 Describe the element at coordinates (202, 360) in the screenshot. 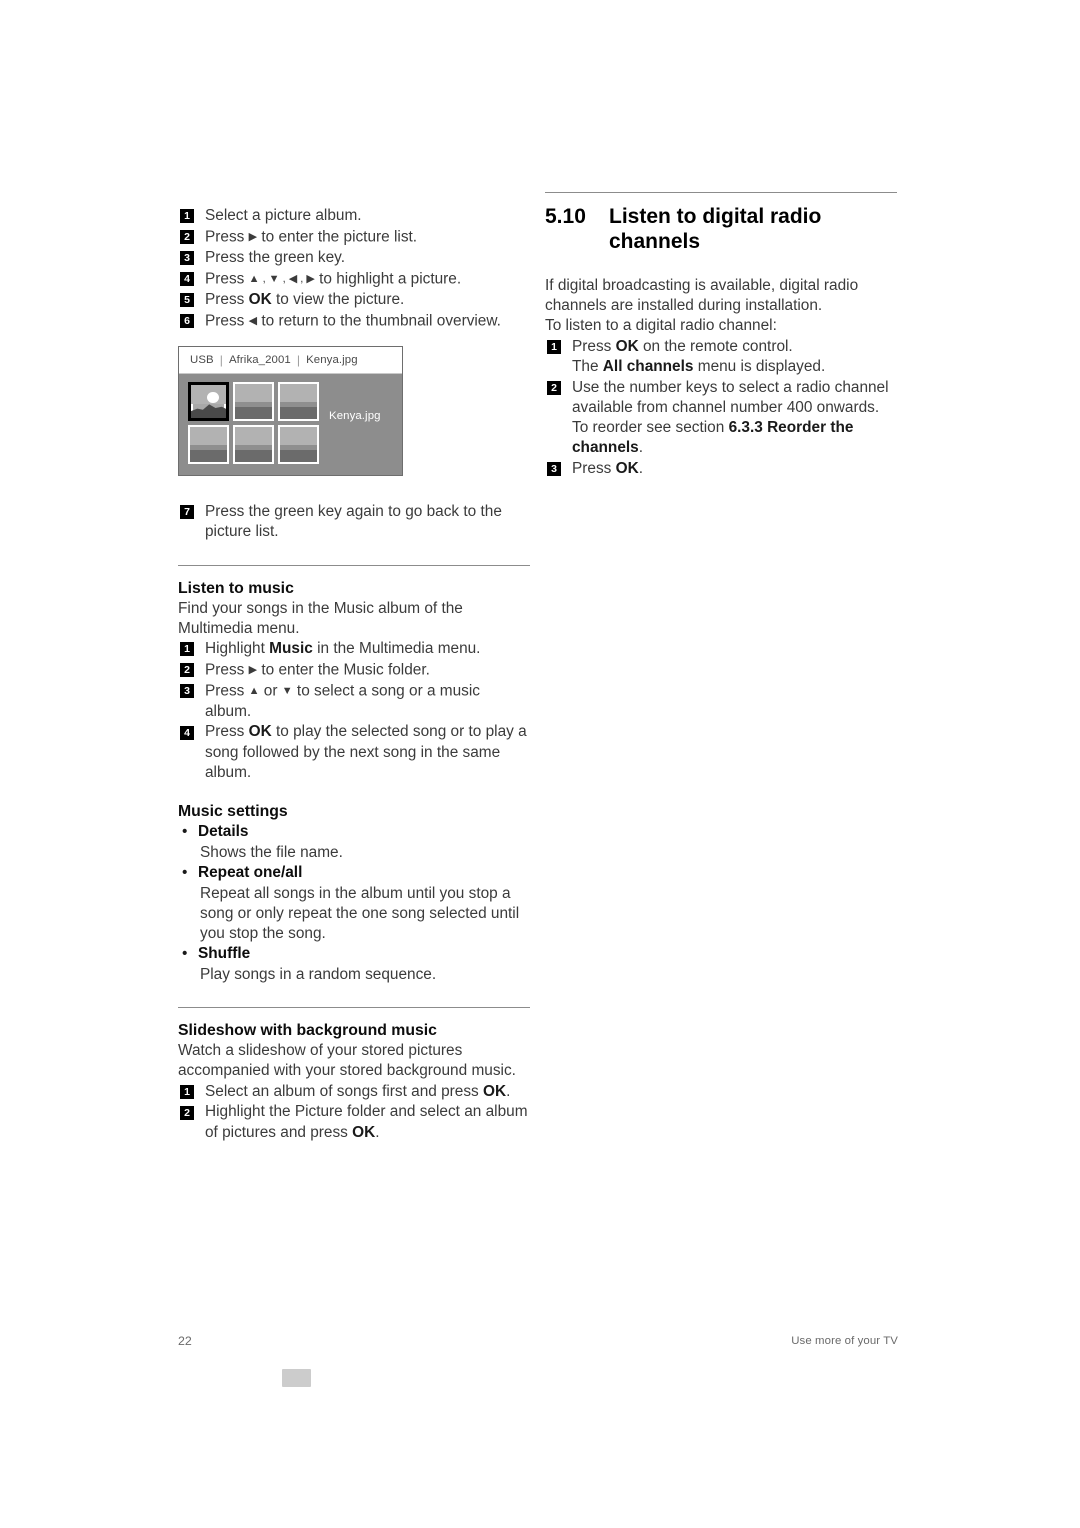

I see `breadcrumb-item-usb: USB` at that location.